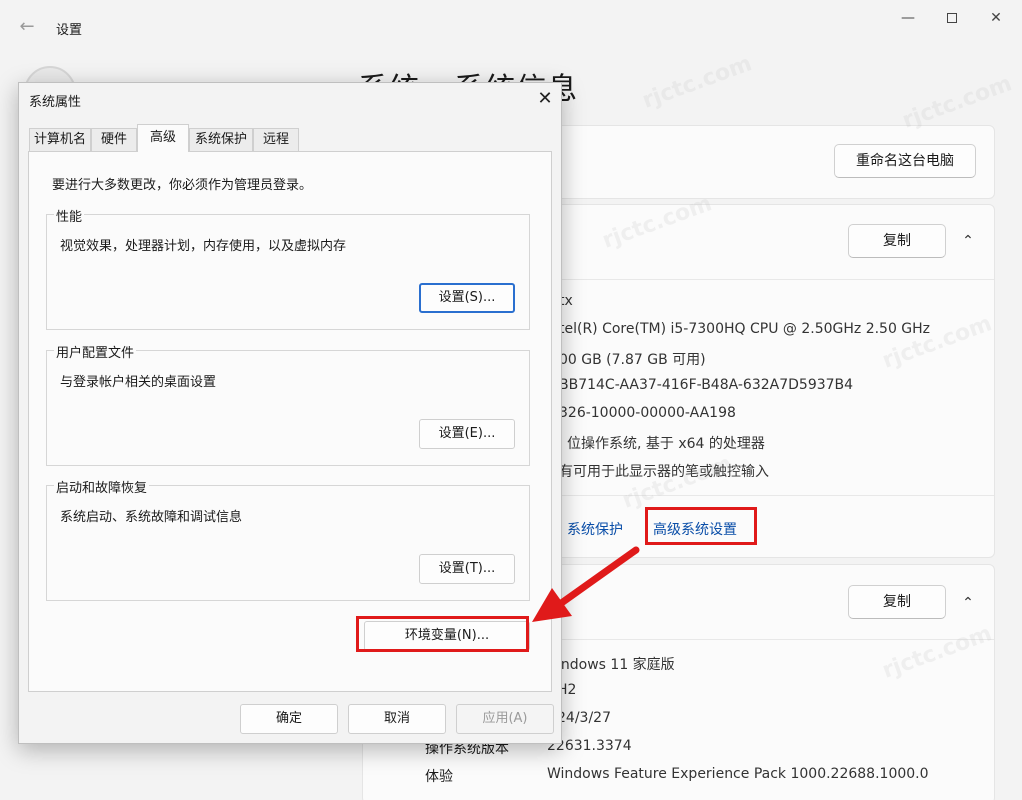 The width and height of the screenshot is (1022, 800). I want to click on arrow-shaft, so click(598, 577).